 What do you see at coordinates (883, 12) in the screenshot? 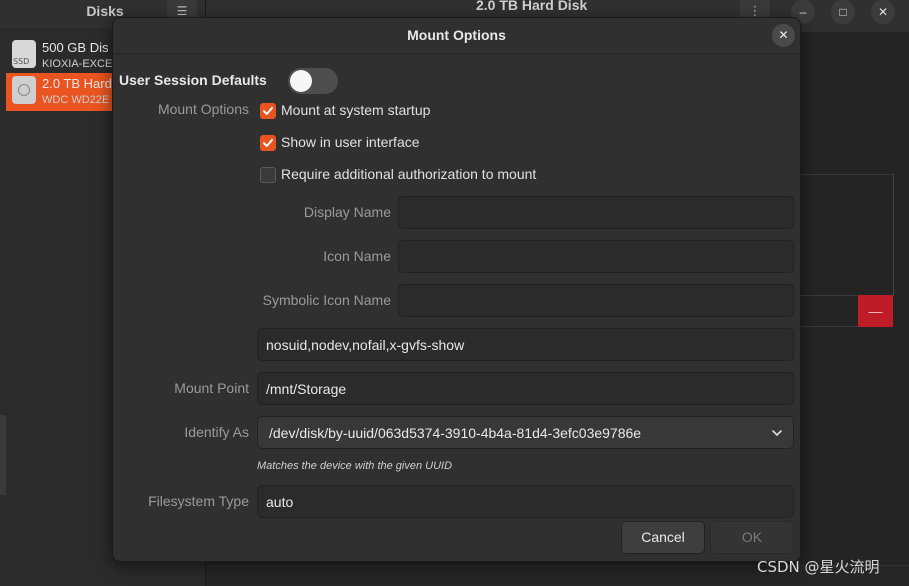
I see `window-close-icon: ✕` at bounding box center [883, 12].